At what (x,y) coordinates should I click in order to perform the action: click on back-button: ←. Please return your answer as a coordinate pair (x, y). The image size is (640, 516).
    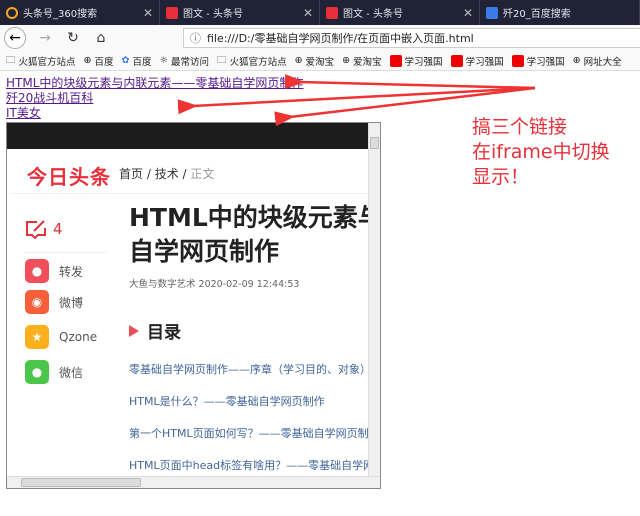
    Looking at the image, I should click on (15, 38).